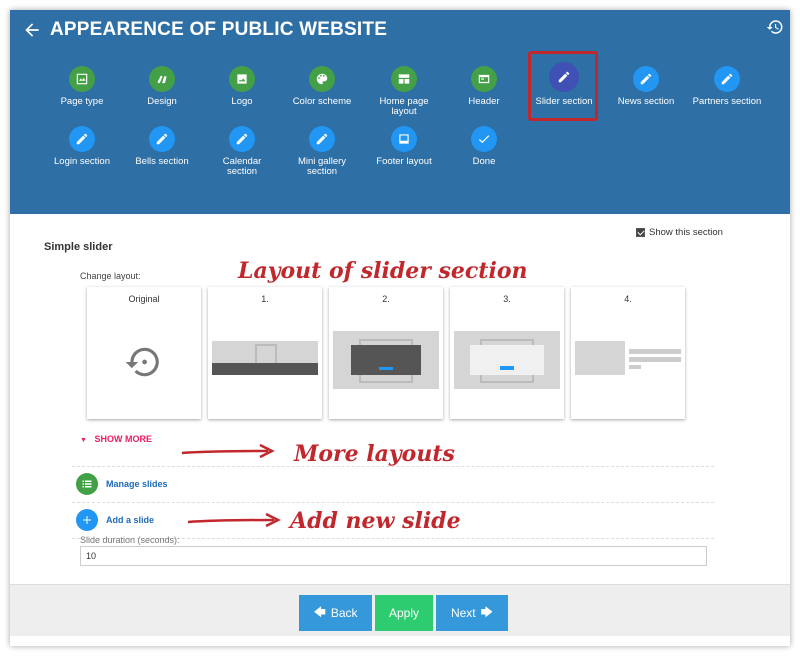  What do you see at coordinates (484, 101) in the screenshot?
I see `step-label: Header` at bounding box center [484, 101].